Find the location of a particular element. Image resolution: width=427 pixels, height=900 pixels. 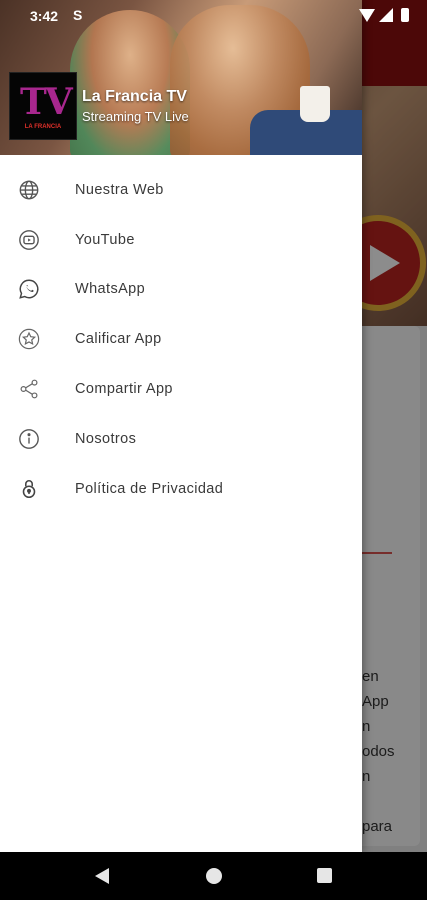

menu-item-label: YouTube is located at coordinates (105, 239).